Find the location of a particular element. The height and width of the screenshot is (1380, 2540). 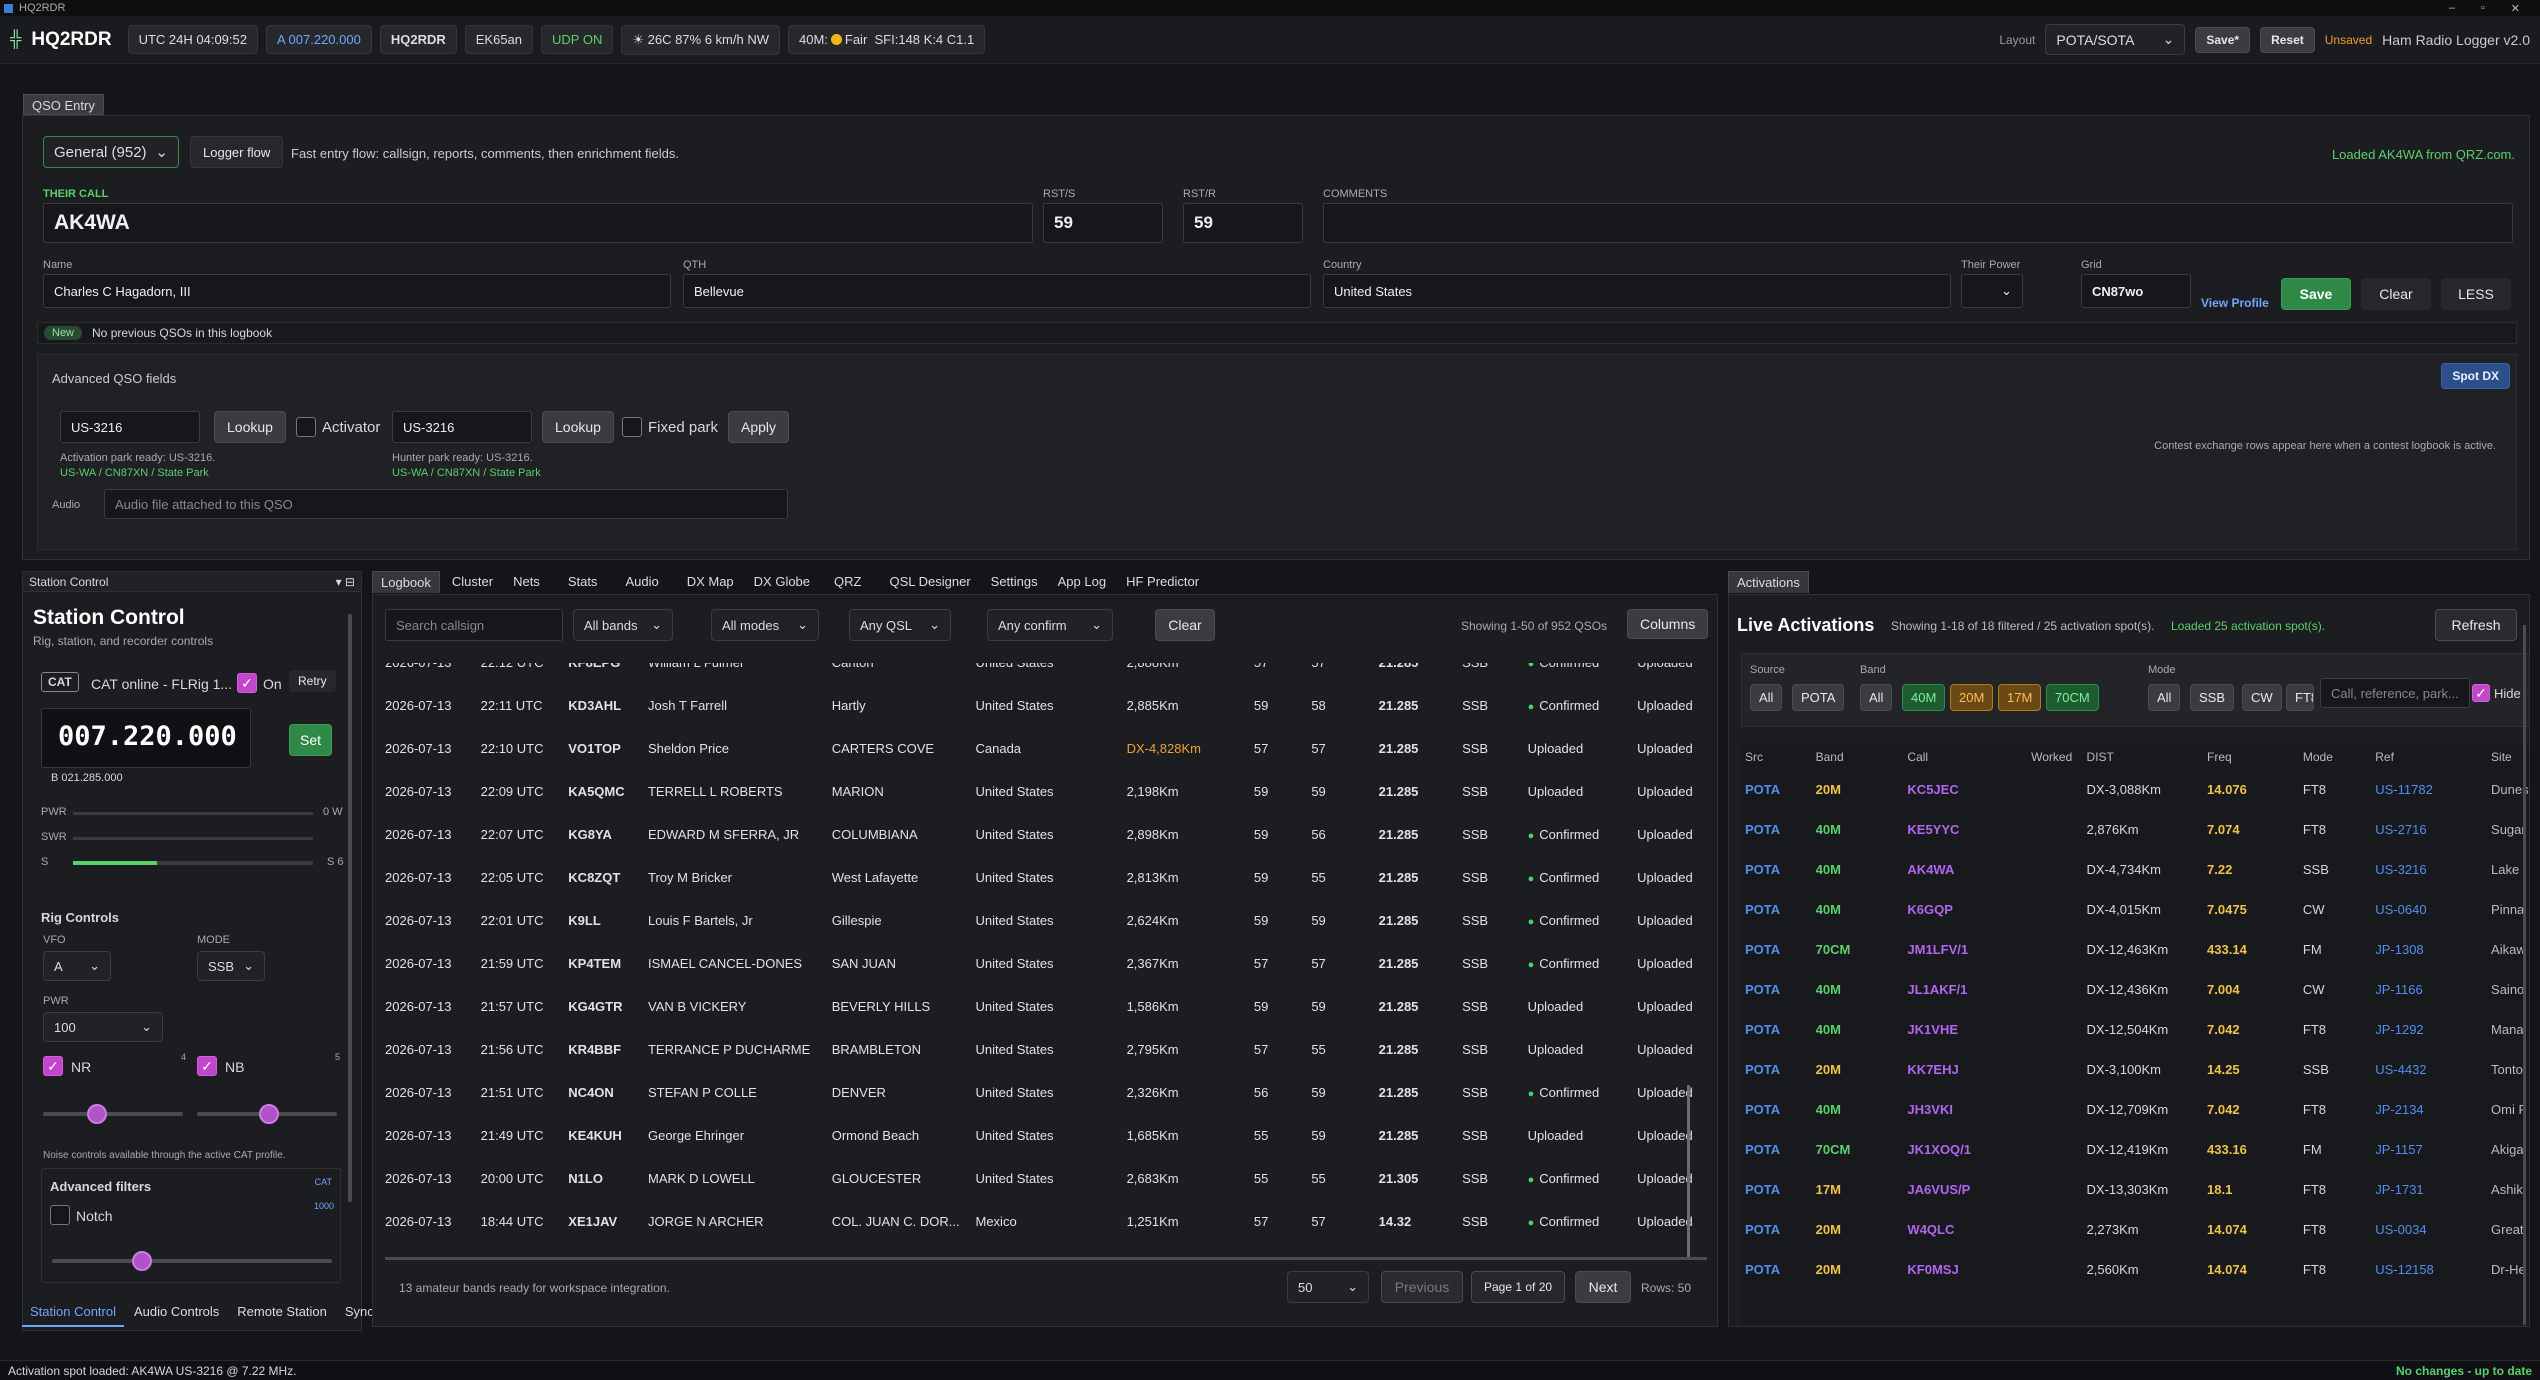

column-header: Band is located at coordinates (1862, 757).